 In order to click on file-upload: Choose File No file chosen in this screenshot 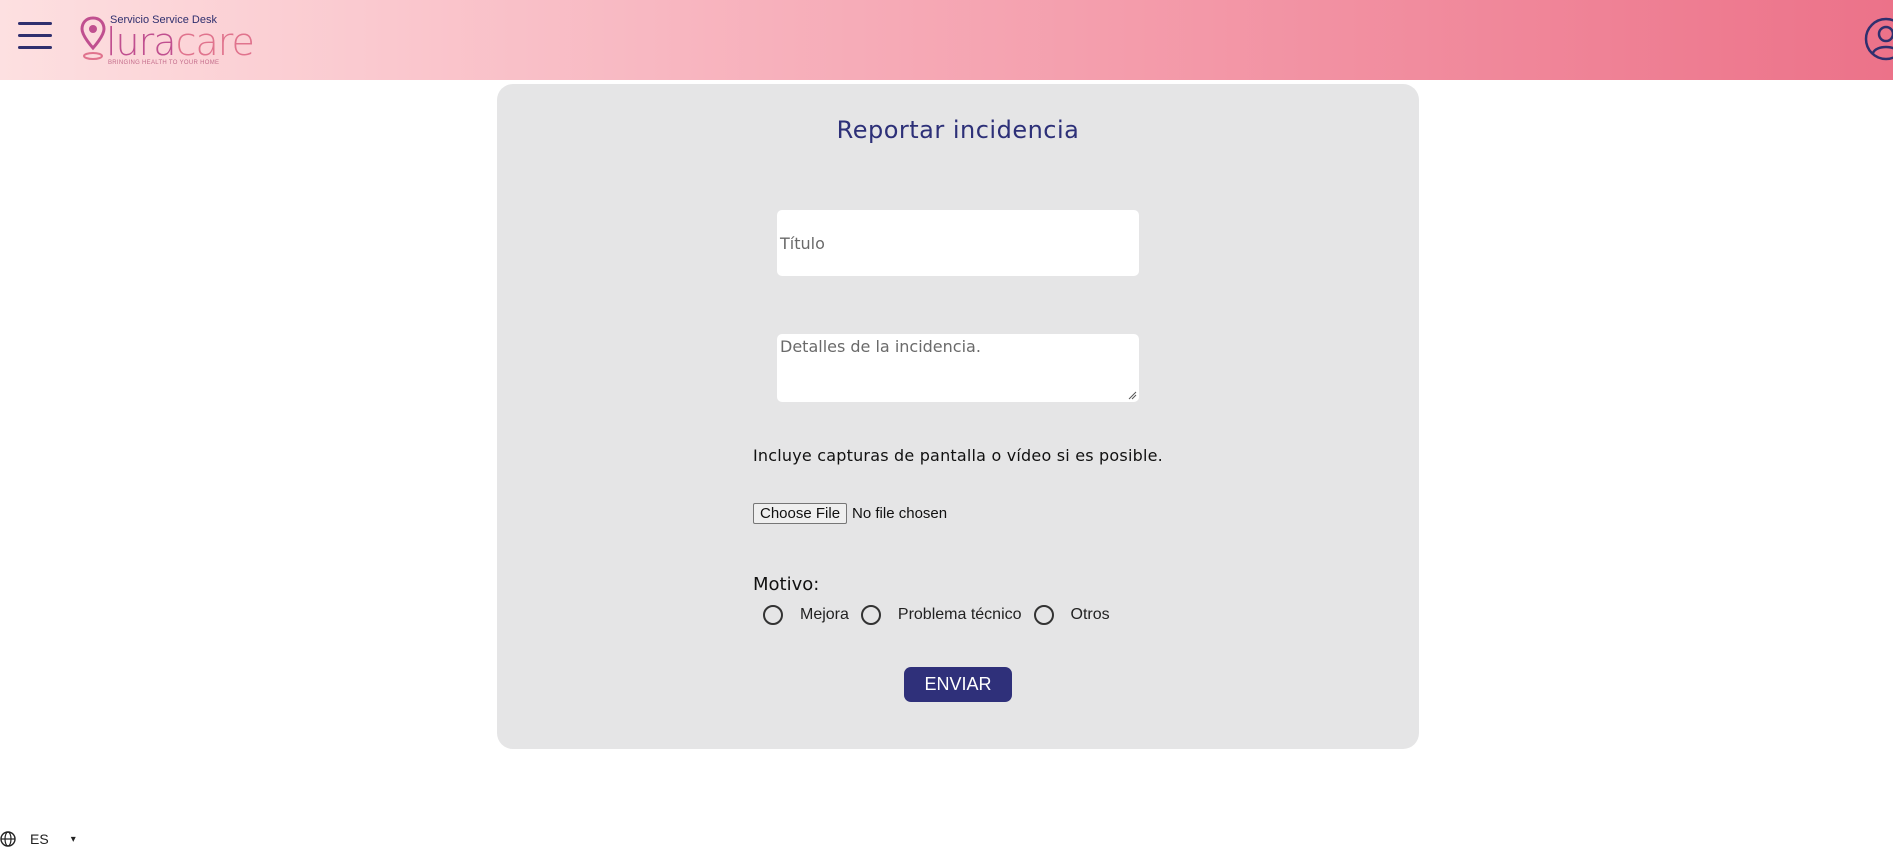, I will do `click(850, 513)`.